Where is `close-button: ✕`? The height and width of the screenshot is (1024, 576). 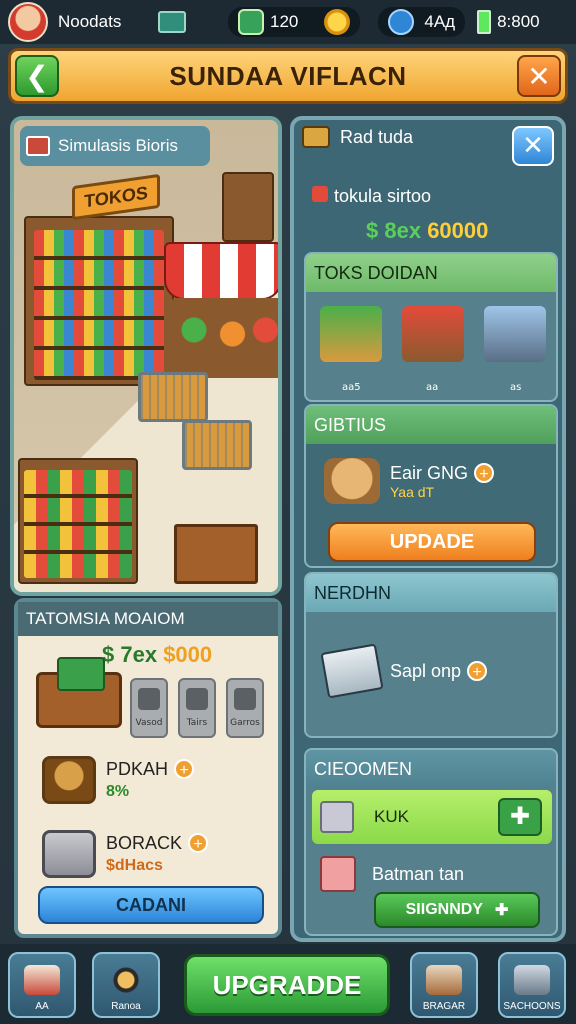 close-button: ✕ is located at coordinates (539, 76).